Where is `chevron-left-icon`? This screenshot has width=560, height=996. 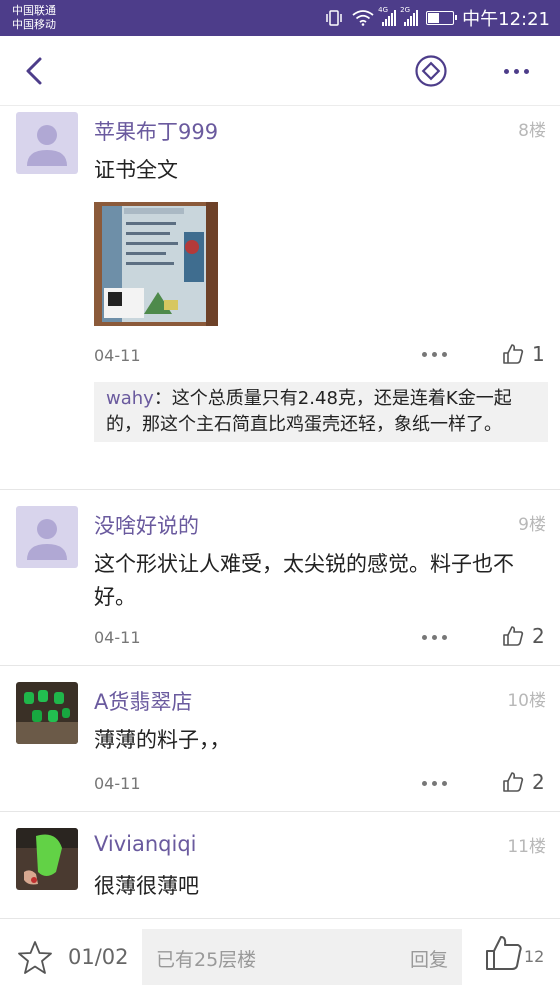 chevron-left-icon is located at coordinates (35, 71).